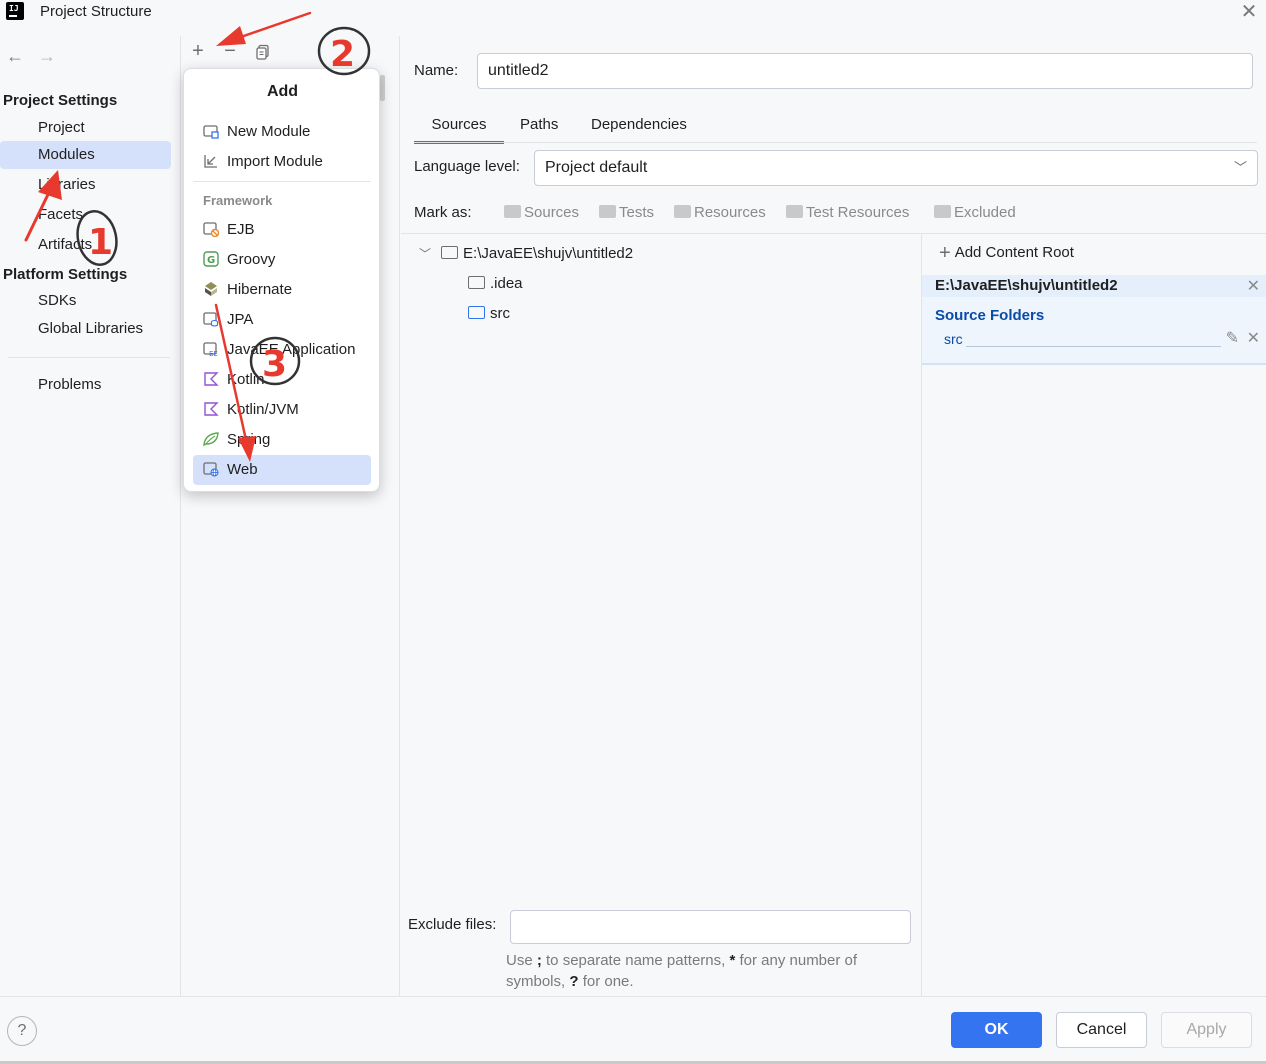  What do you see at coordinates (436, 70) in the screenshot?
I see `name-label: Name:` at bounding box center [436, 70].